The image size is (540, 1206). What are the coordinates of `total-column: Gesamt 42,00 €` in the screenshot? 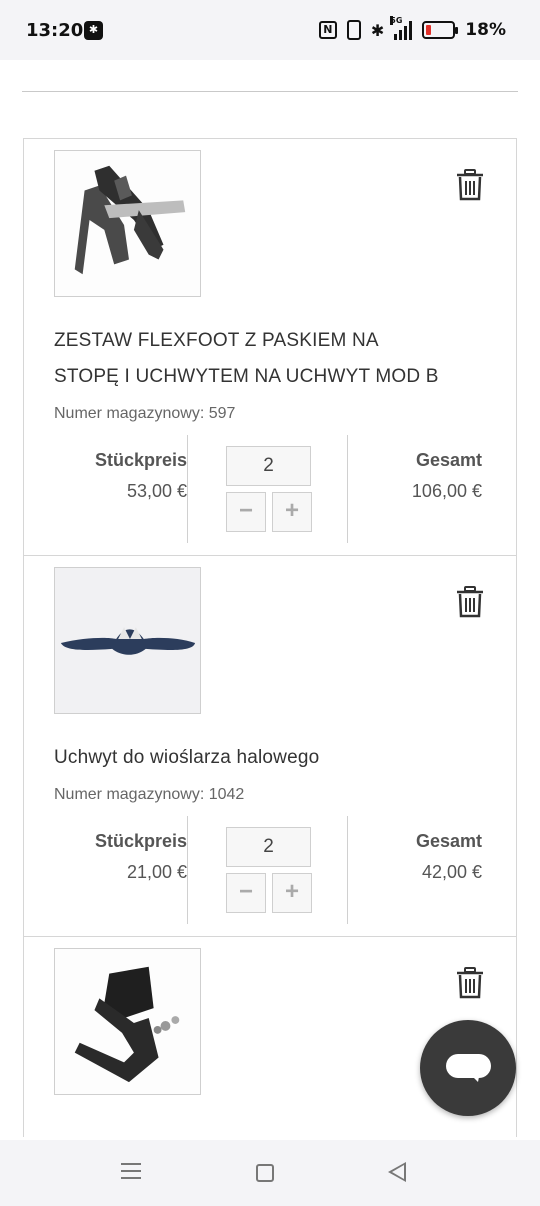 It's located at (417, 870).